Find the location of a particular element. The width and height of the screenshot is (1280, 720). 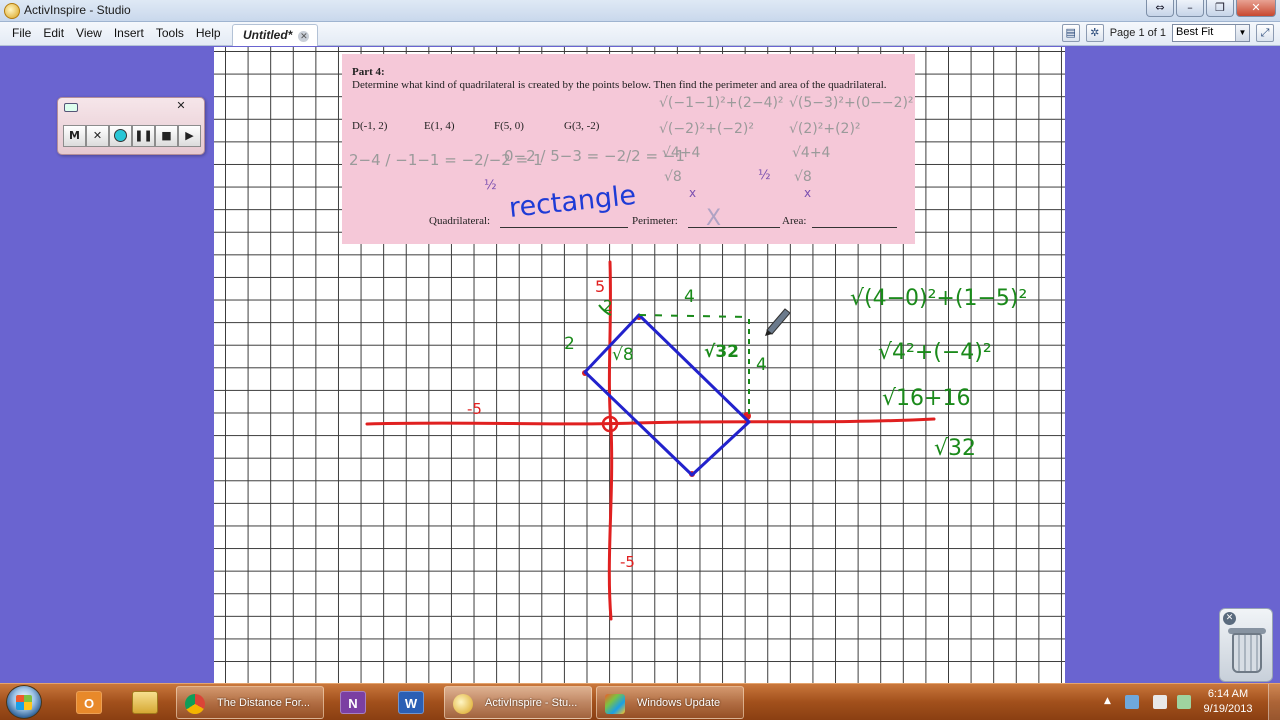

taskbar-task-windows-update: Windows Update is located at coordinates (670, 702).